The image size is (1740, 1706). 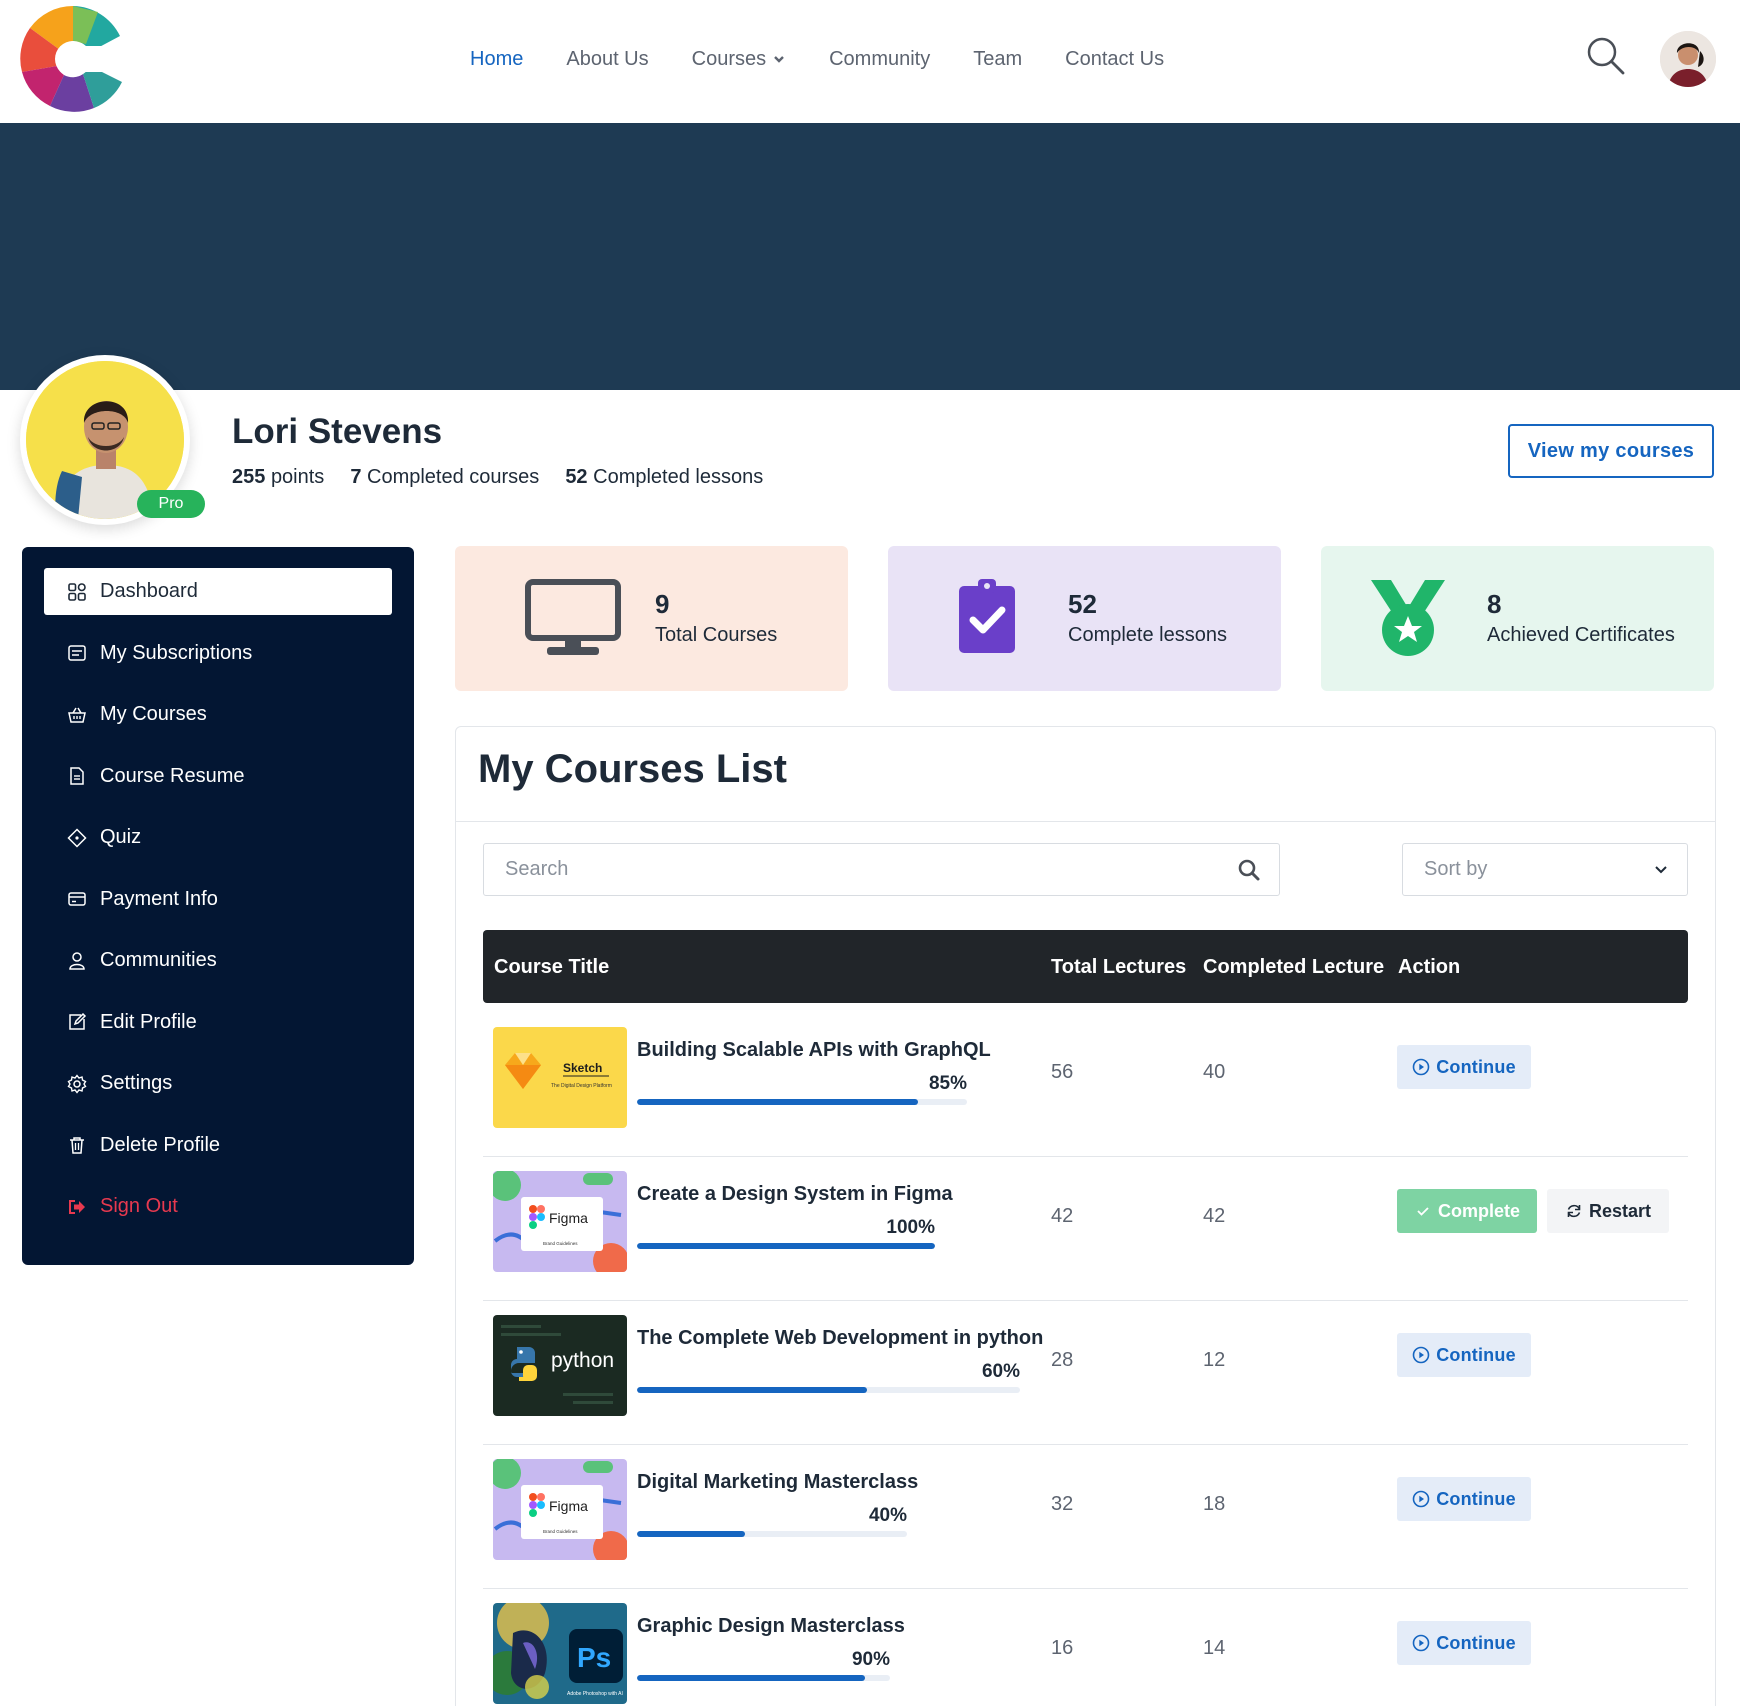 What do you see at coordinates (218, 1145) in the screenshot?
I see `sidebar-item-delete-profile: Delete Profile` at bounding box center [218, 1145].